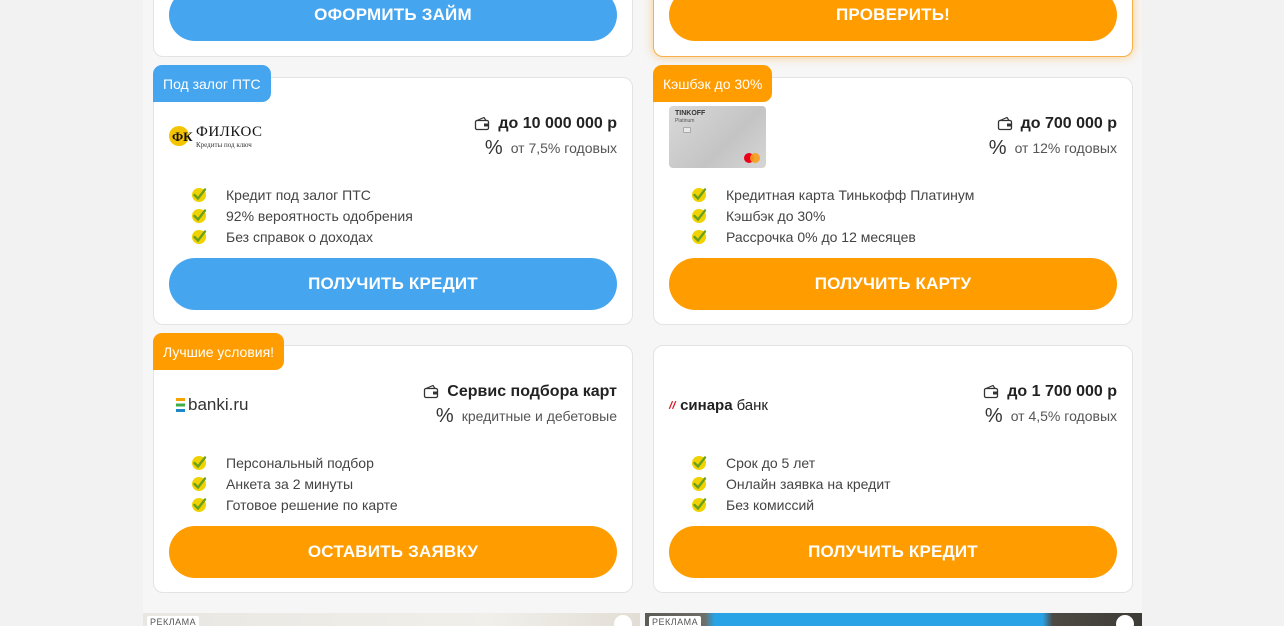  What do you see at coordinates (672, 405) in the screenshot?
I see `sinara-logo-mark` at bounding box center [672, 405].